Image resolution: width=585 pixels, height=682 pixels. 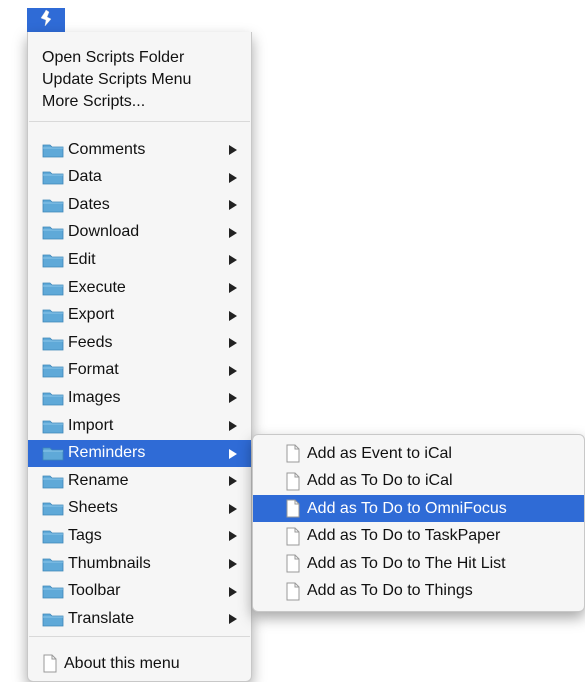 I want to click on submenu-item: Add as To Do to The Hit List, so click(x=418, y=563).